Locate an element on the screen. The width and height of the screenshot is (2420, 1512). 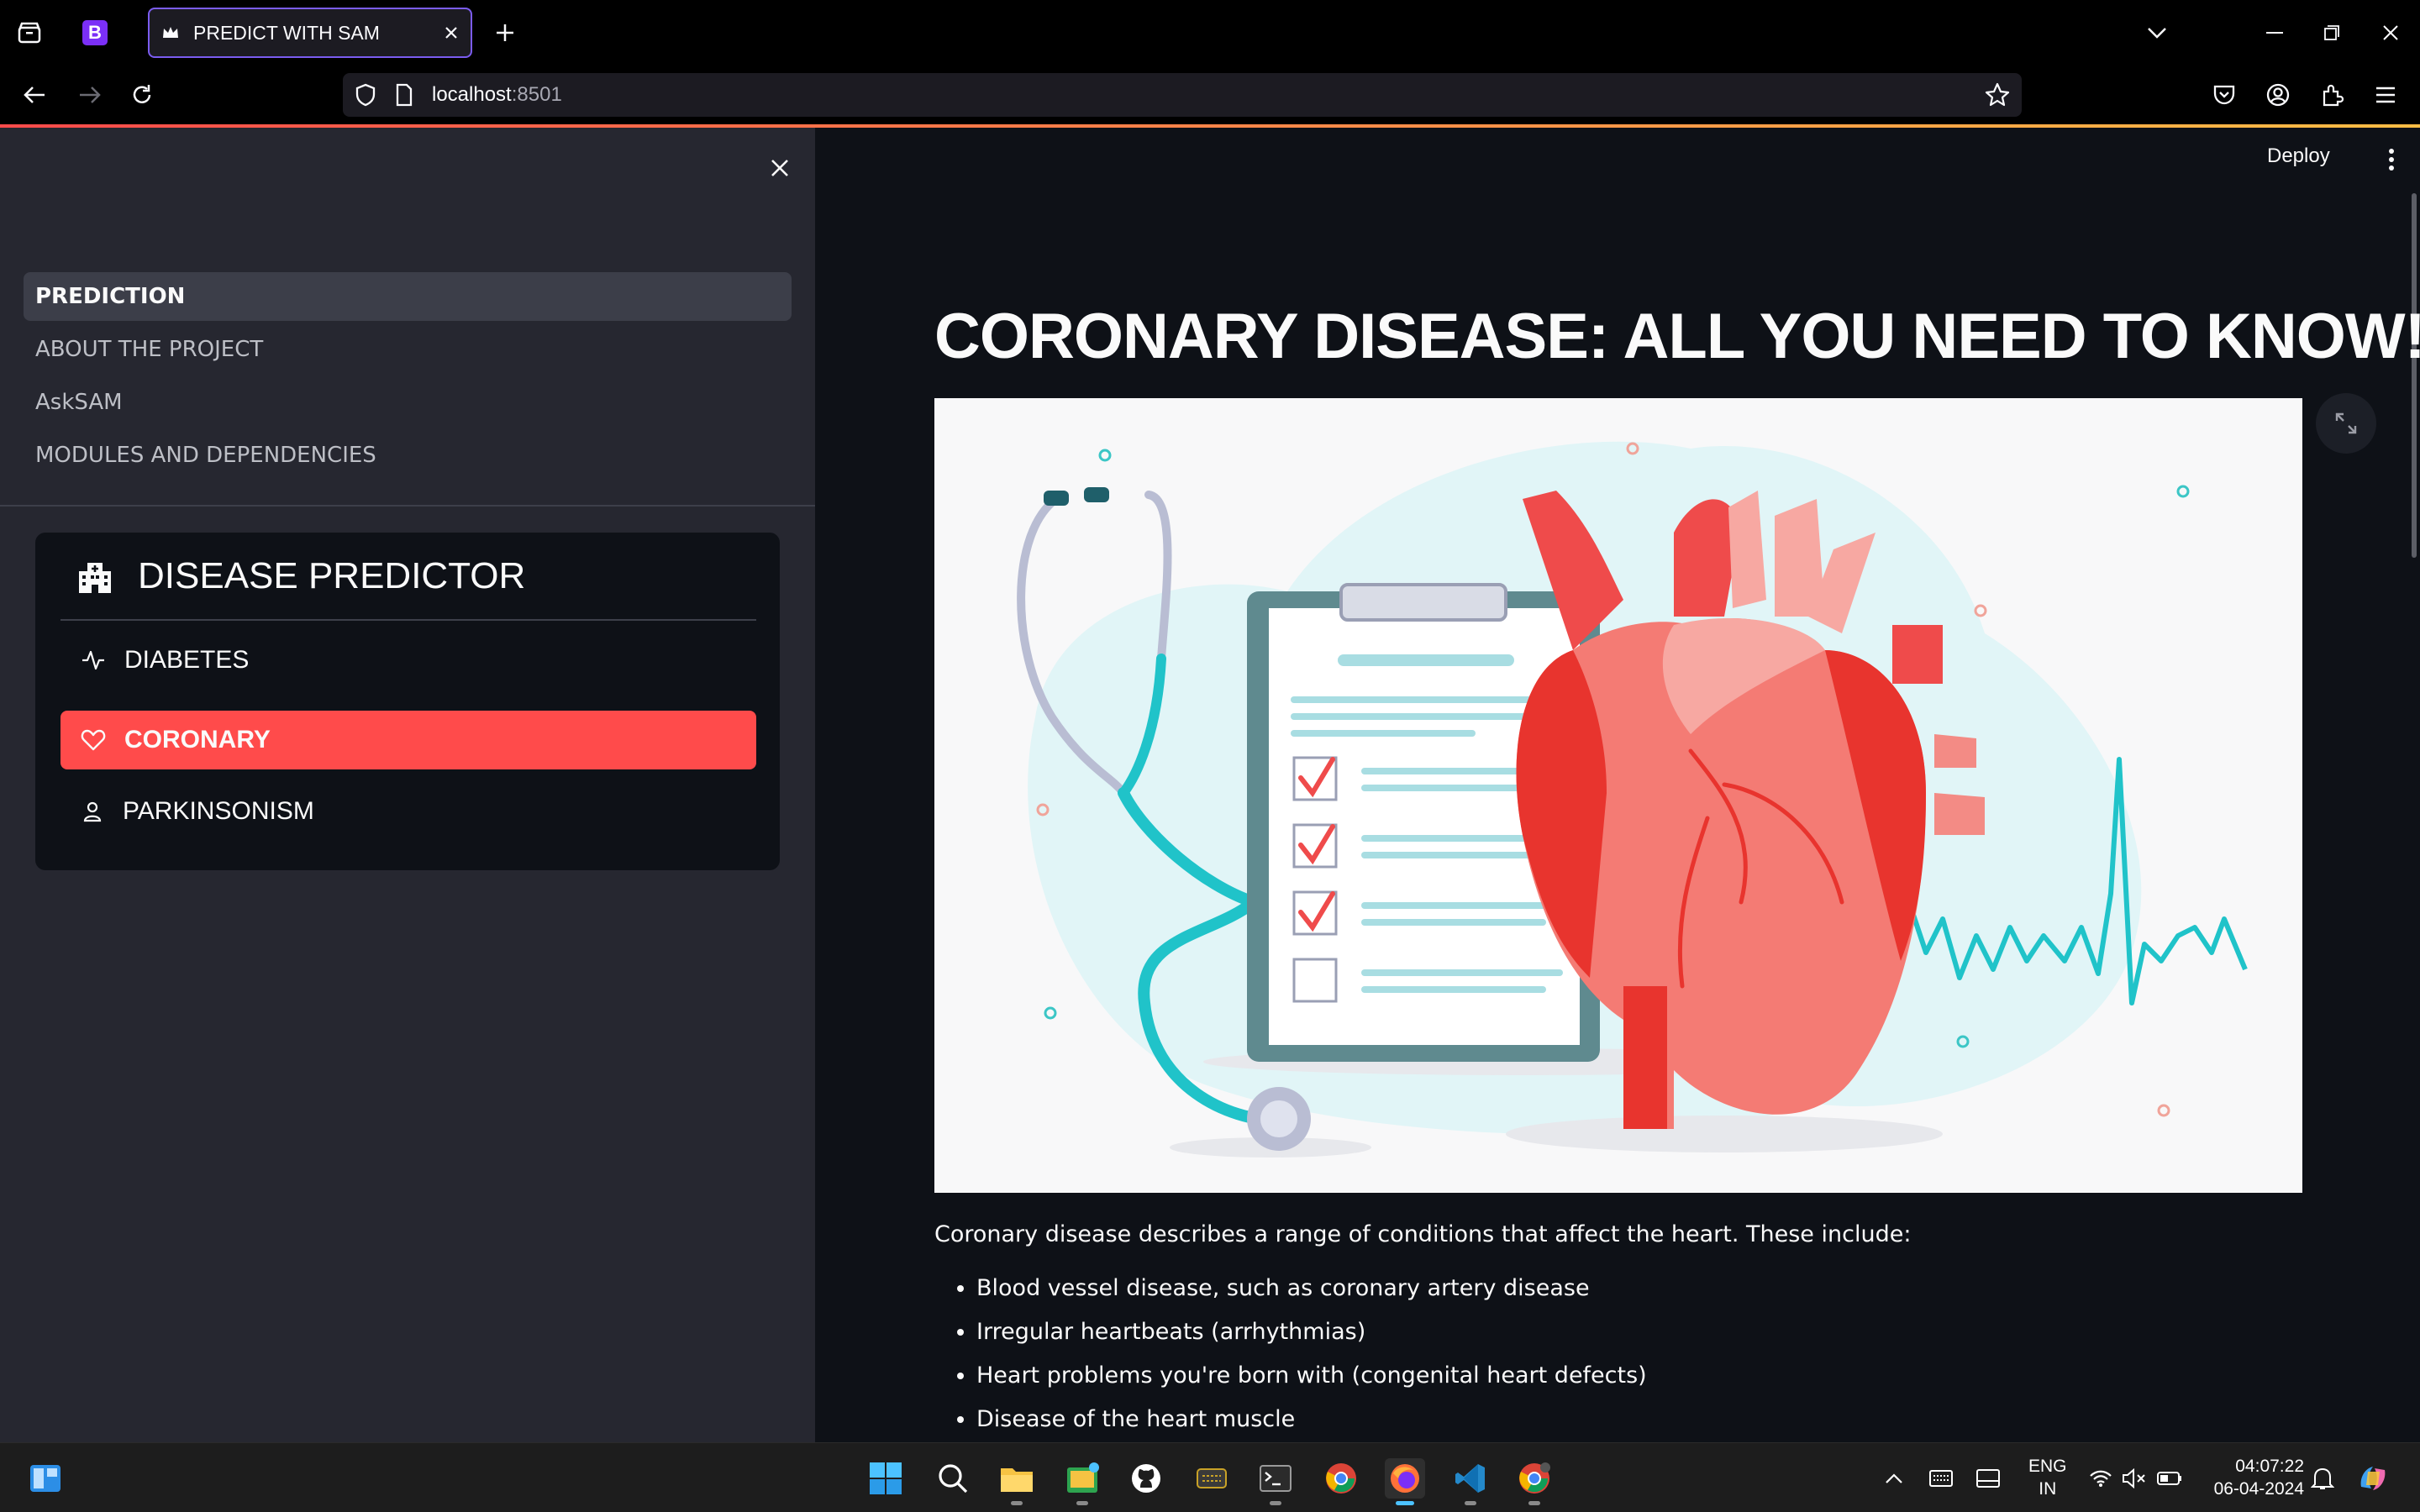
system-clock: 04:07:22 06-04-2024 is located at coordinates (2249, 1477).